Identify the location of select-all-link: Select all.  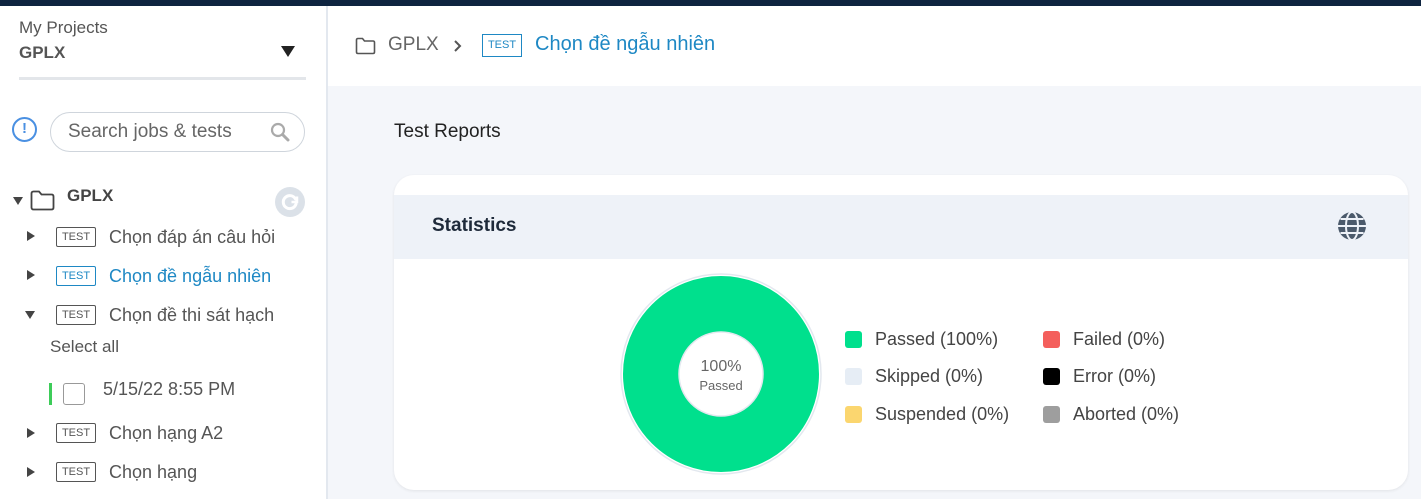
(84, 347).